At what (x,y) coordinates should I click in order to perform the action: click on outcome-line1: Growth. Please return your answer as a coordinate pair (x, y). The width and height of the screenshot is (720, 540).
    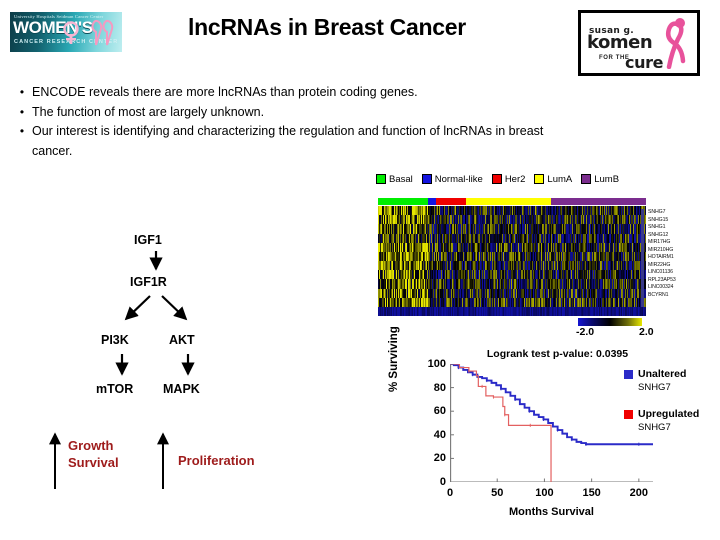
    Looking at the image, I should click on (91, 445).